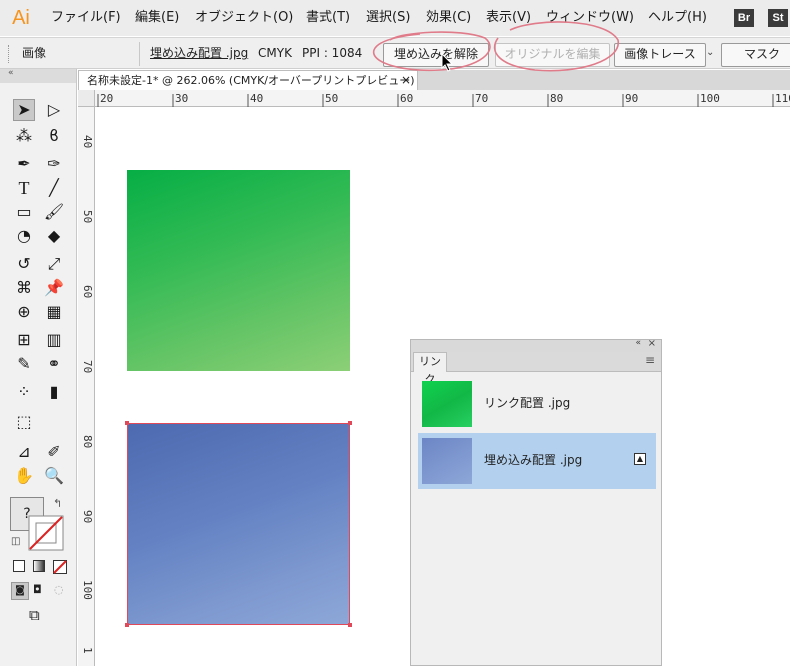  What do you see at coordinates (39, 566) in the screenshot?
I see `gradient-mode-icon` at bounding box center [39, 566].